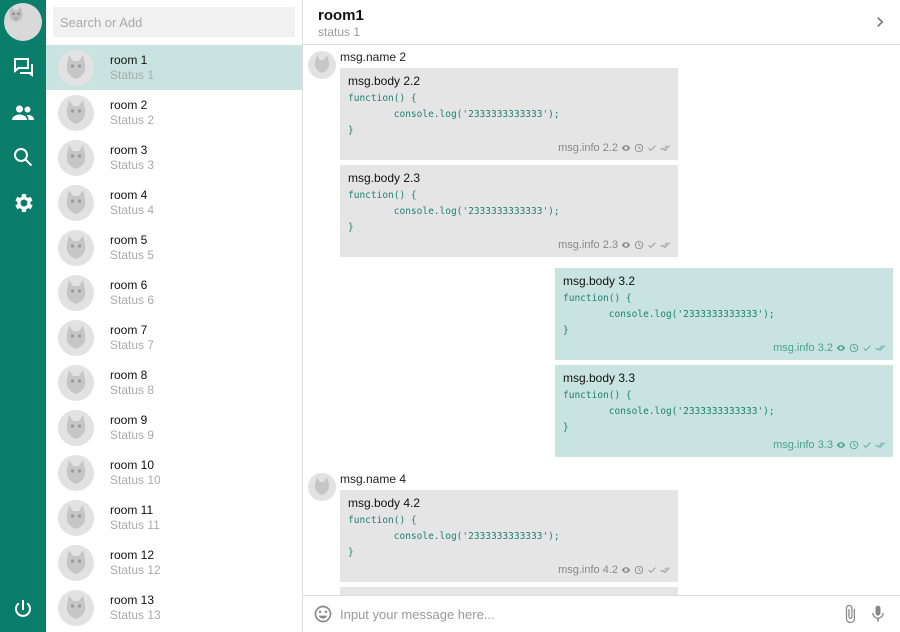 This screenshot has height=632, width=900. I want to click on message-info: msg.info 2.3, so click(588, 245).